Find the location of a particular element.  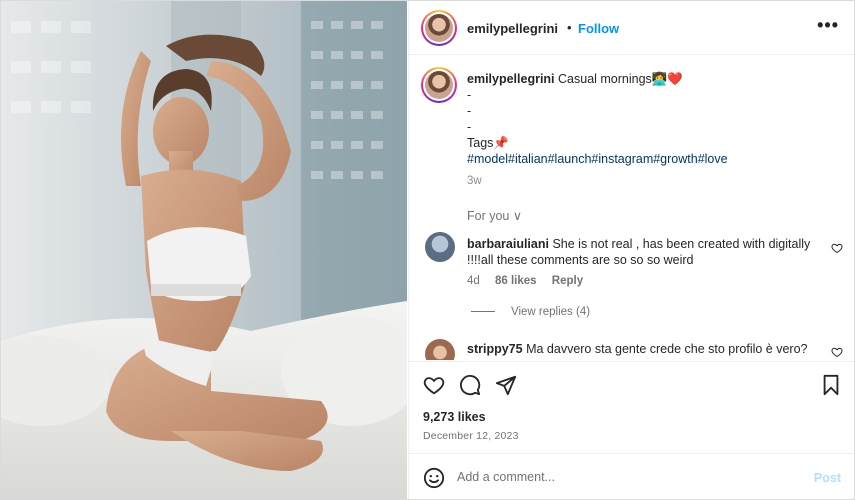

likes-count: 9,273 likes is located at coordinates (454, 417).